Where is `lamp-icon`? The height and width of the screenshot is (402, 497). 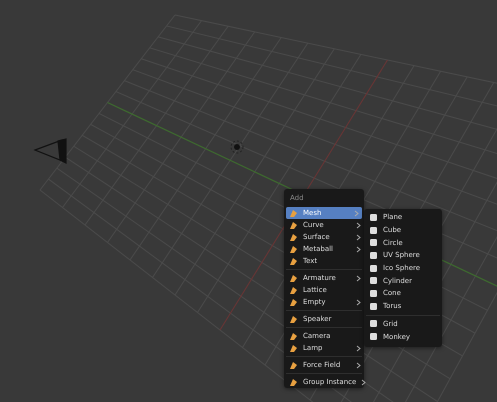
lamp-icon is located at coordinates (237, 147).